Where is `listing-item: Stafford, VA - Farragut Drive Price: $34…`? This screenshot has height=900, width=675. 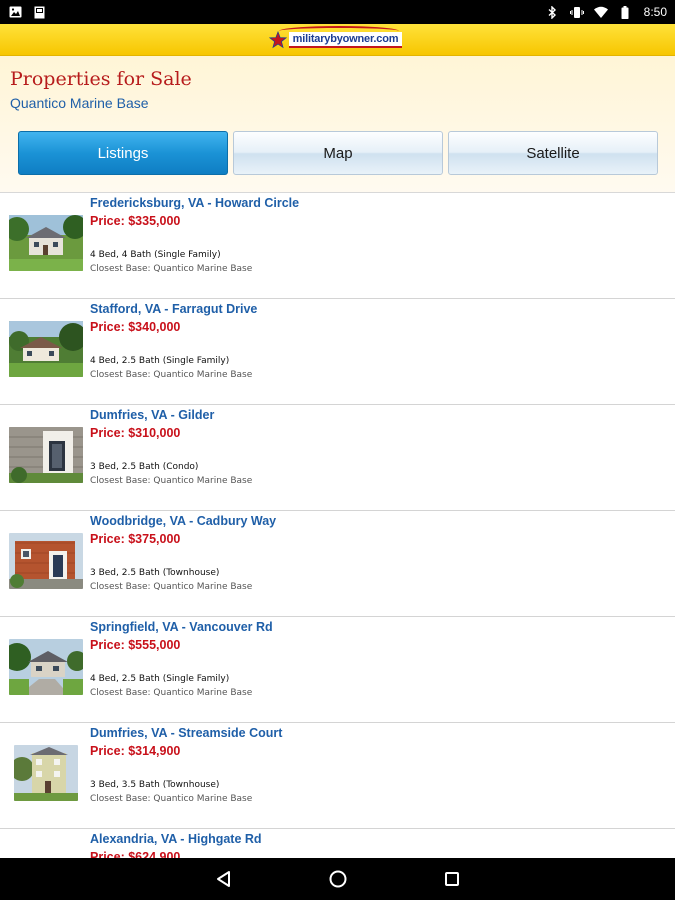 listing-item: Stafford, VA - Farragut Drive Price: $34… is located at coordinates (337, 352).